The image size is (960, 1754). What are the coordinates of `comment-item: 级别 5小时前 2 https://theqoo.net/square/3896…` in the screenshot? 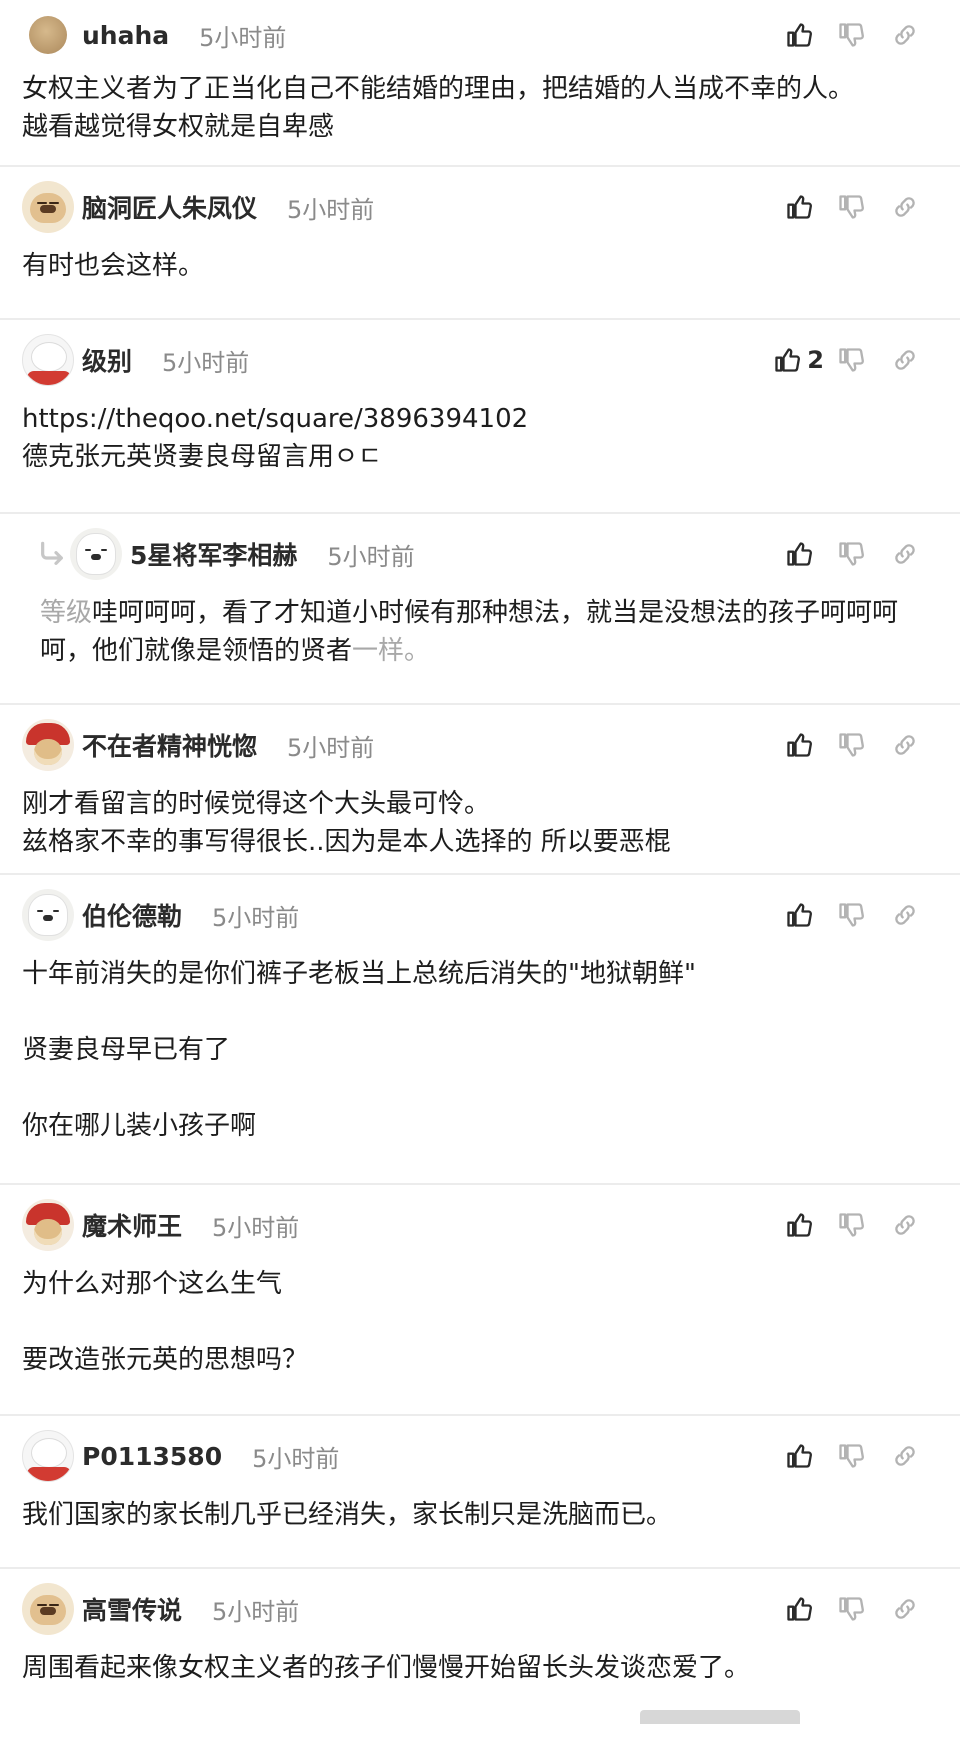 It's located at (480, 417).